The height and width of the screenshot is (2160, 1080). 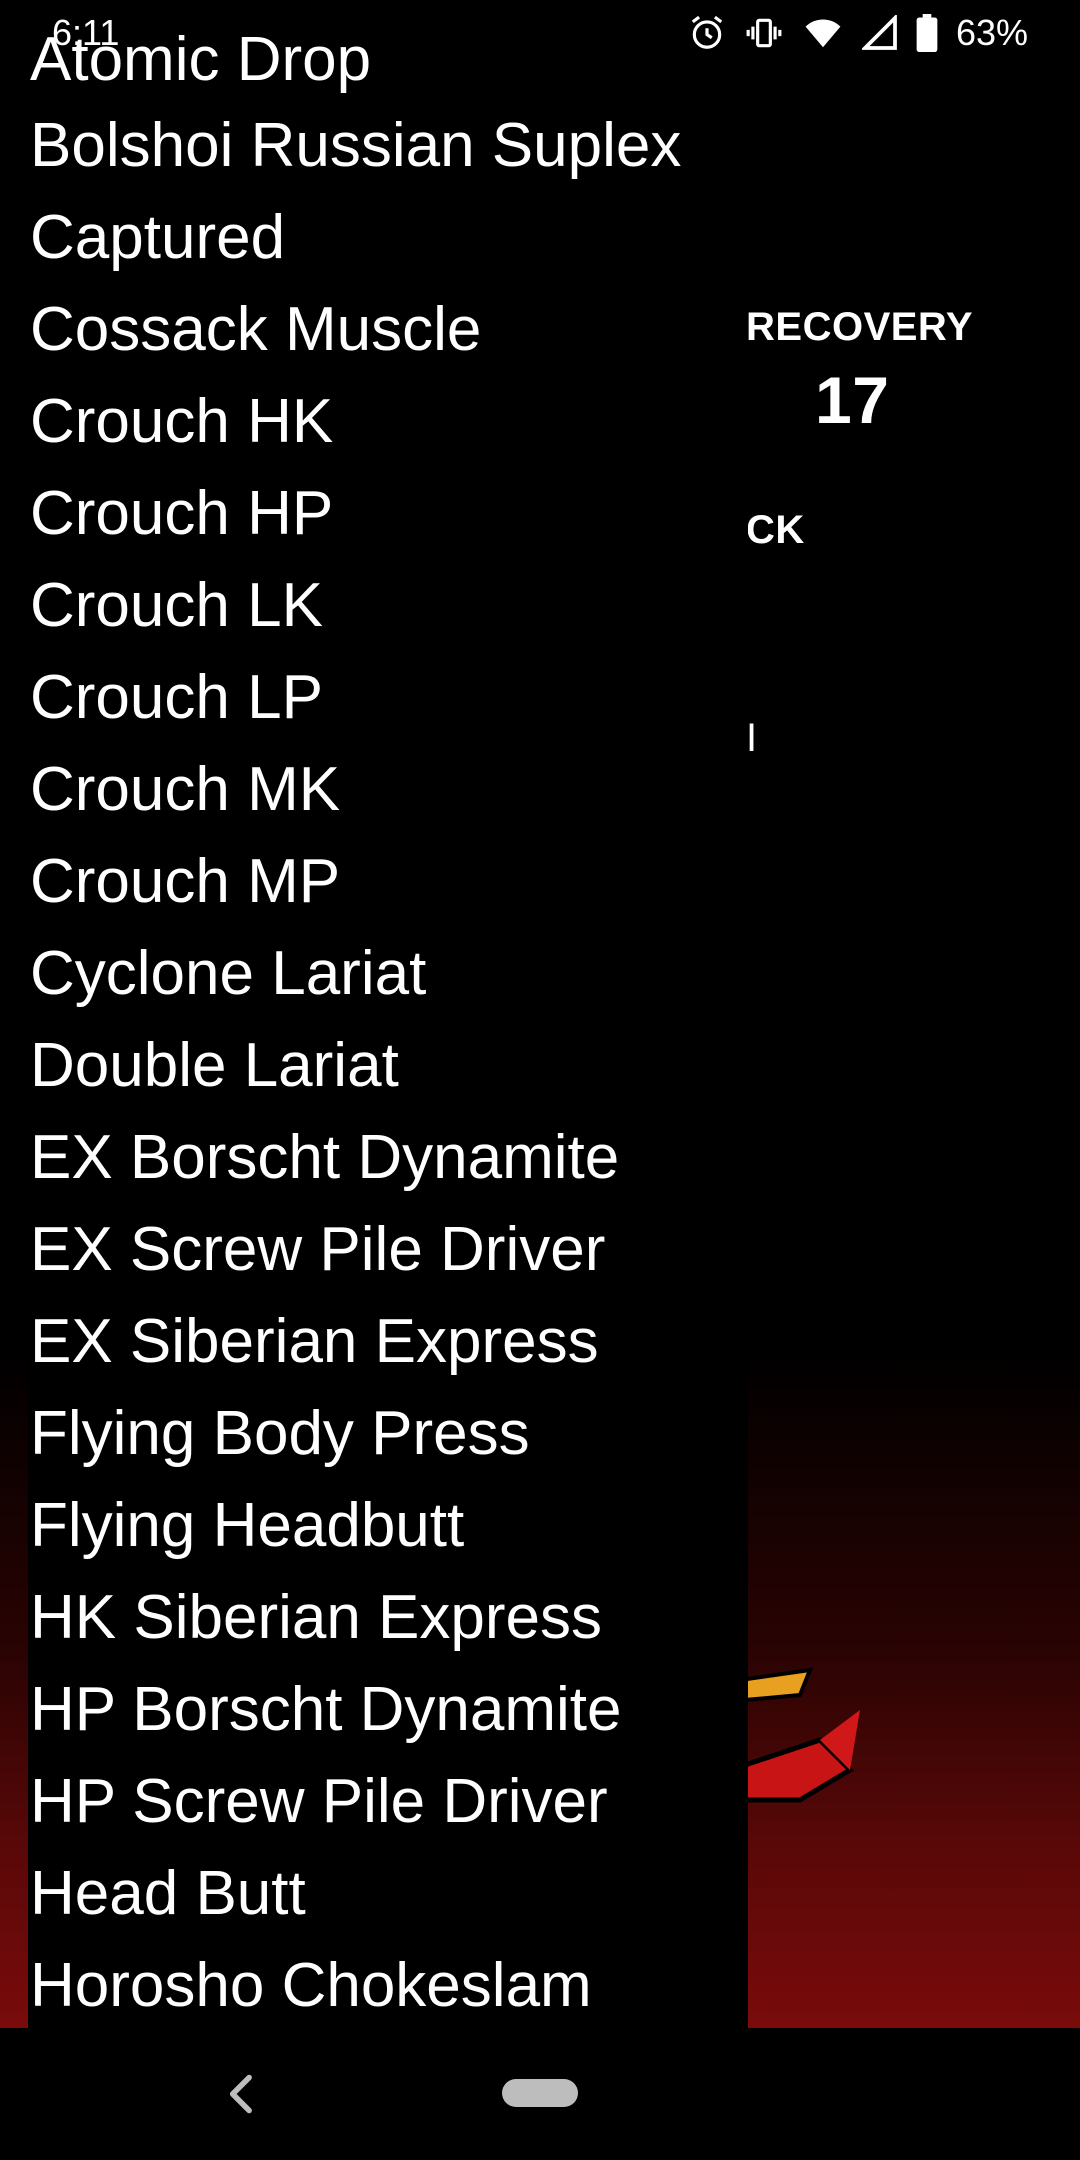 I want to click on list-item: EX Screw Pile Driver, so click(x=388, y=1250).